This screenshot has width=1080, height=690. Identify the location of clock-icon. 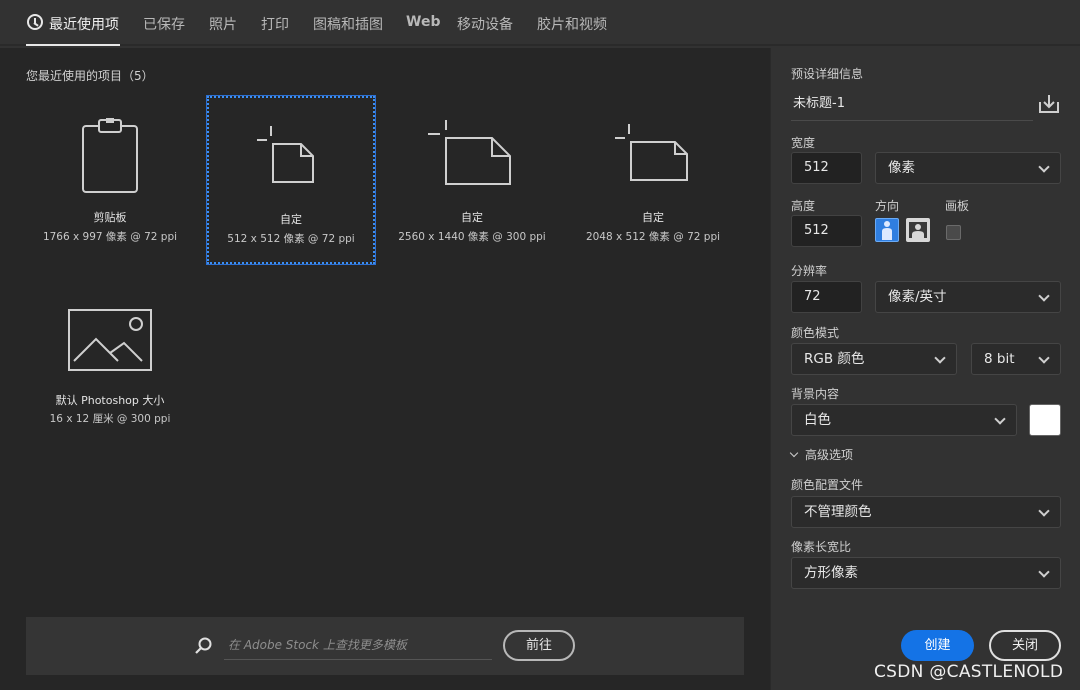
(35, 22).